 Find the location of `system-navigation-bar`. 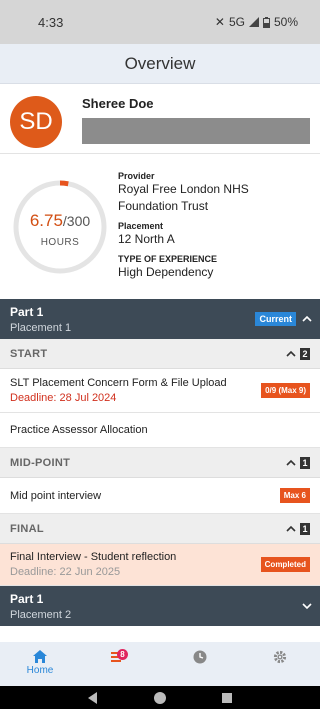

system-navigation-bar is located at coordinates (160, 697).